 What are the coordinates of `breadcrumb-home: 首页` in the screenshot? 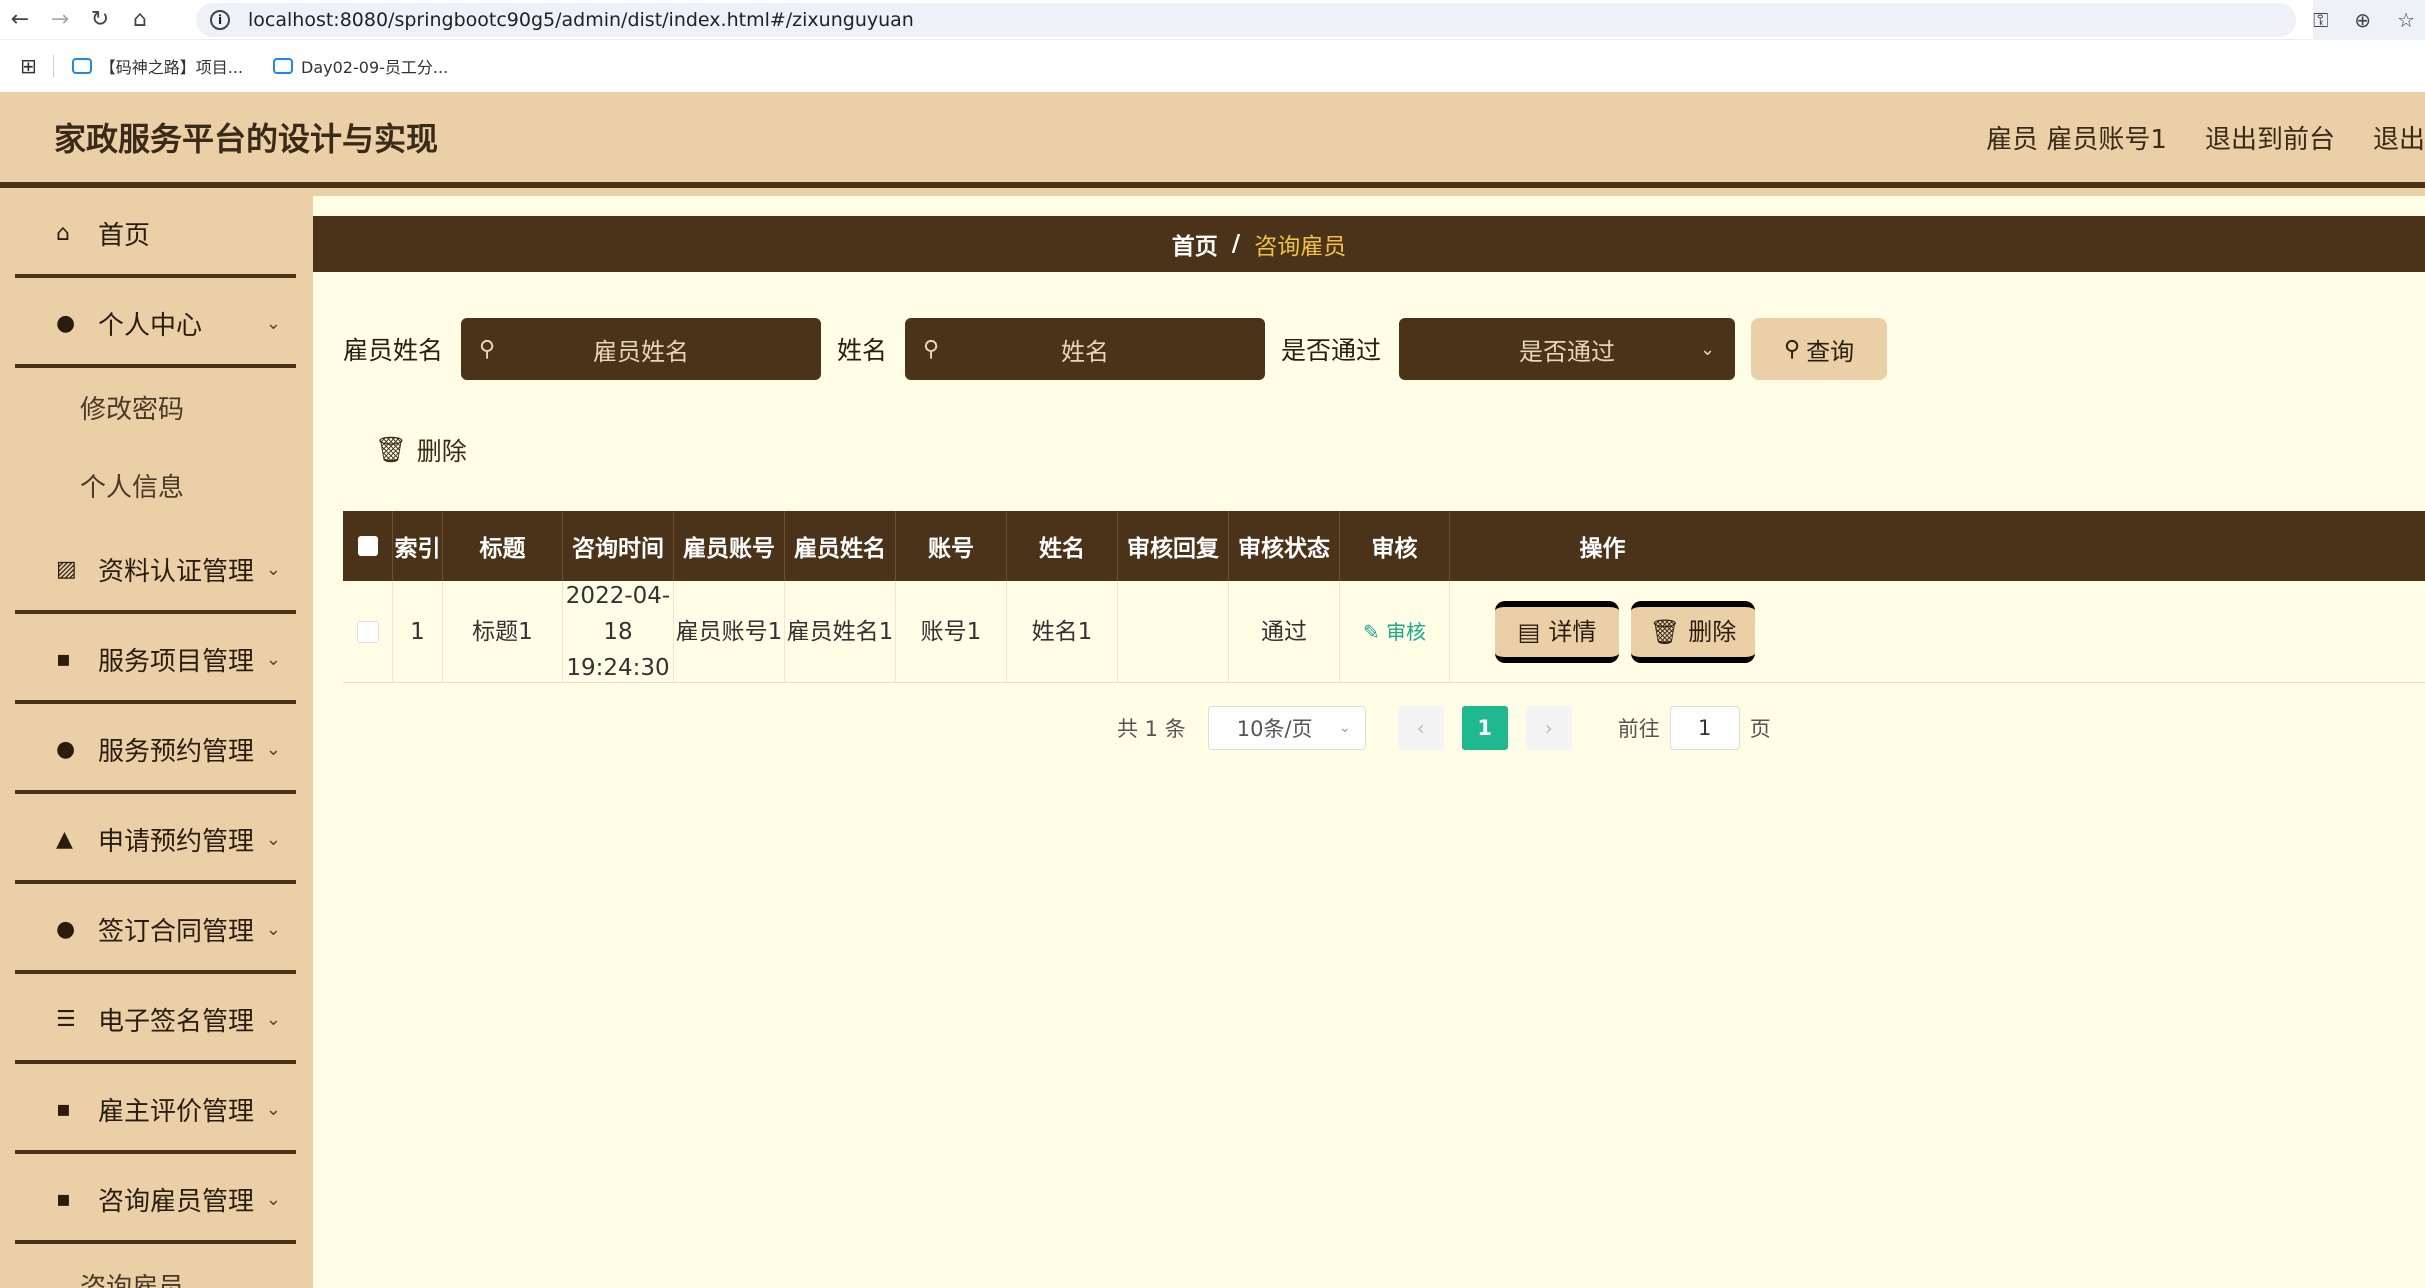 It's located at (1195, 244).